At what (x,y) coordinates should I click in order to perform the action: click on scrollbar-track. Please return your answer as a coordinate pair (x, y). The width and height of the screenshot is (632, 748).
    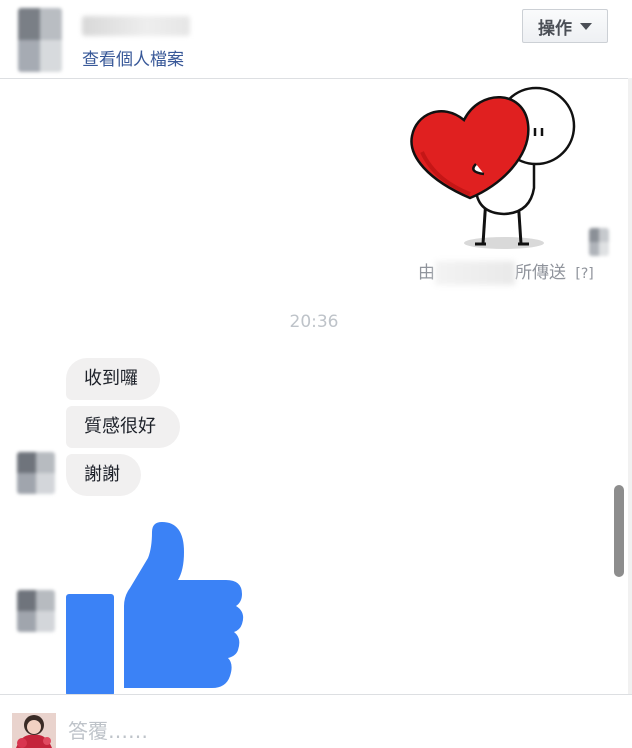
    Looking at the image, I should click on (630, 386).